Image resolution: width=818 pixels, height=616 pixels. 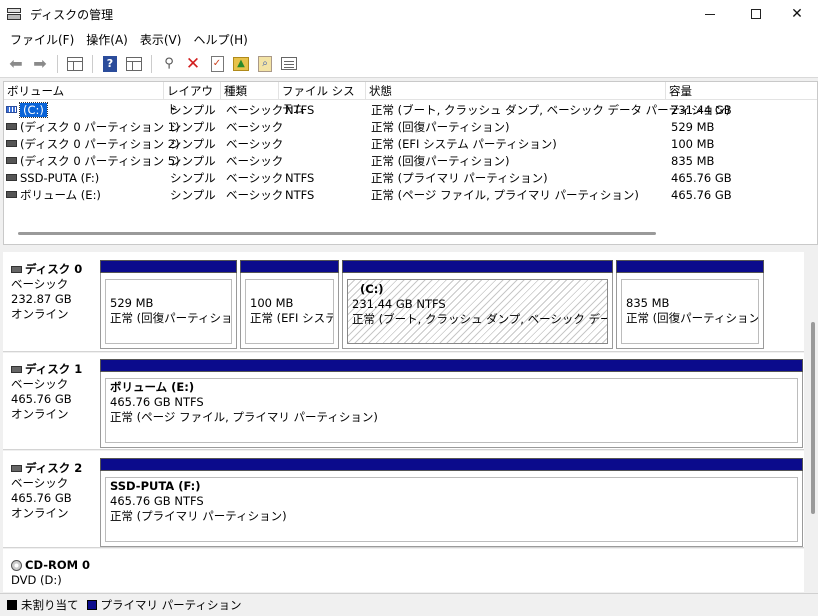 I want to click on title-bar: ディスクの管理 ✕, so click(x=409, y=14).